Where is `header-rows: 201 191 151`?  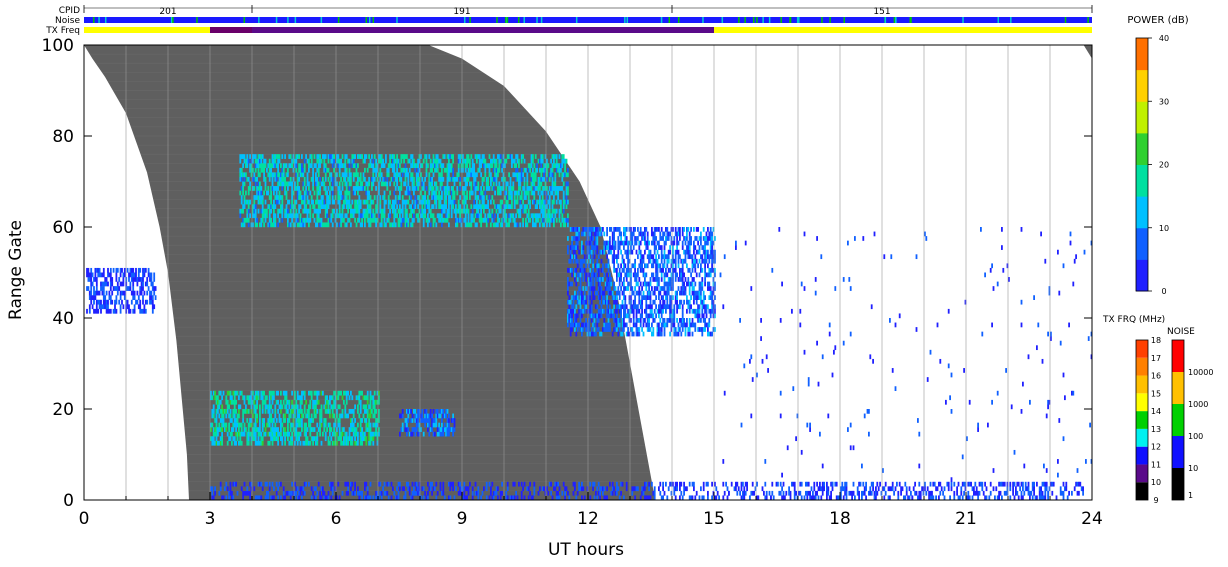 header-rows: 201 191 151 is located at coordinates (588, 19).